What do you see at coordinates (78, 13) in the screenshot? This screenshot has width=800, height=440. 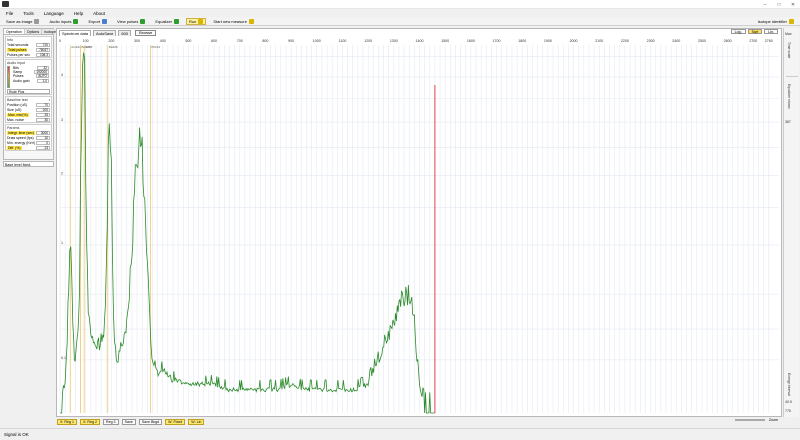 I see `menu-help: Help` at bounding box center [78, 13].